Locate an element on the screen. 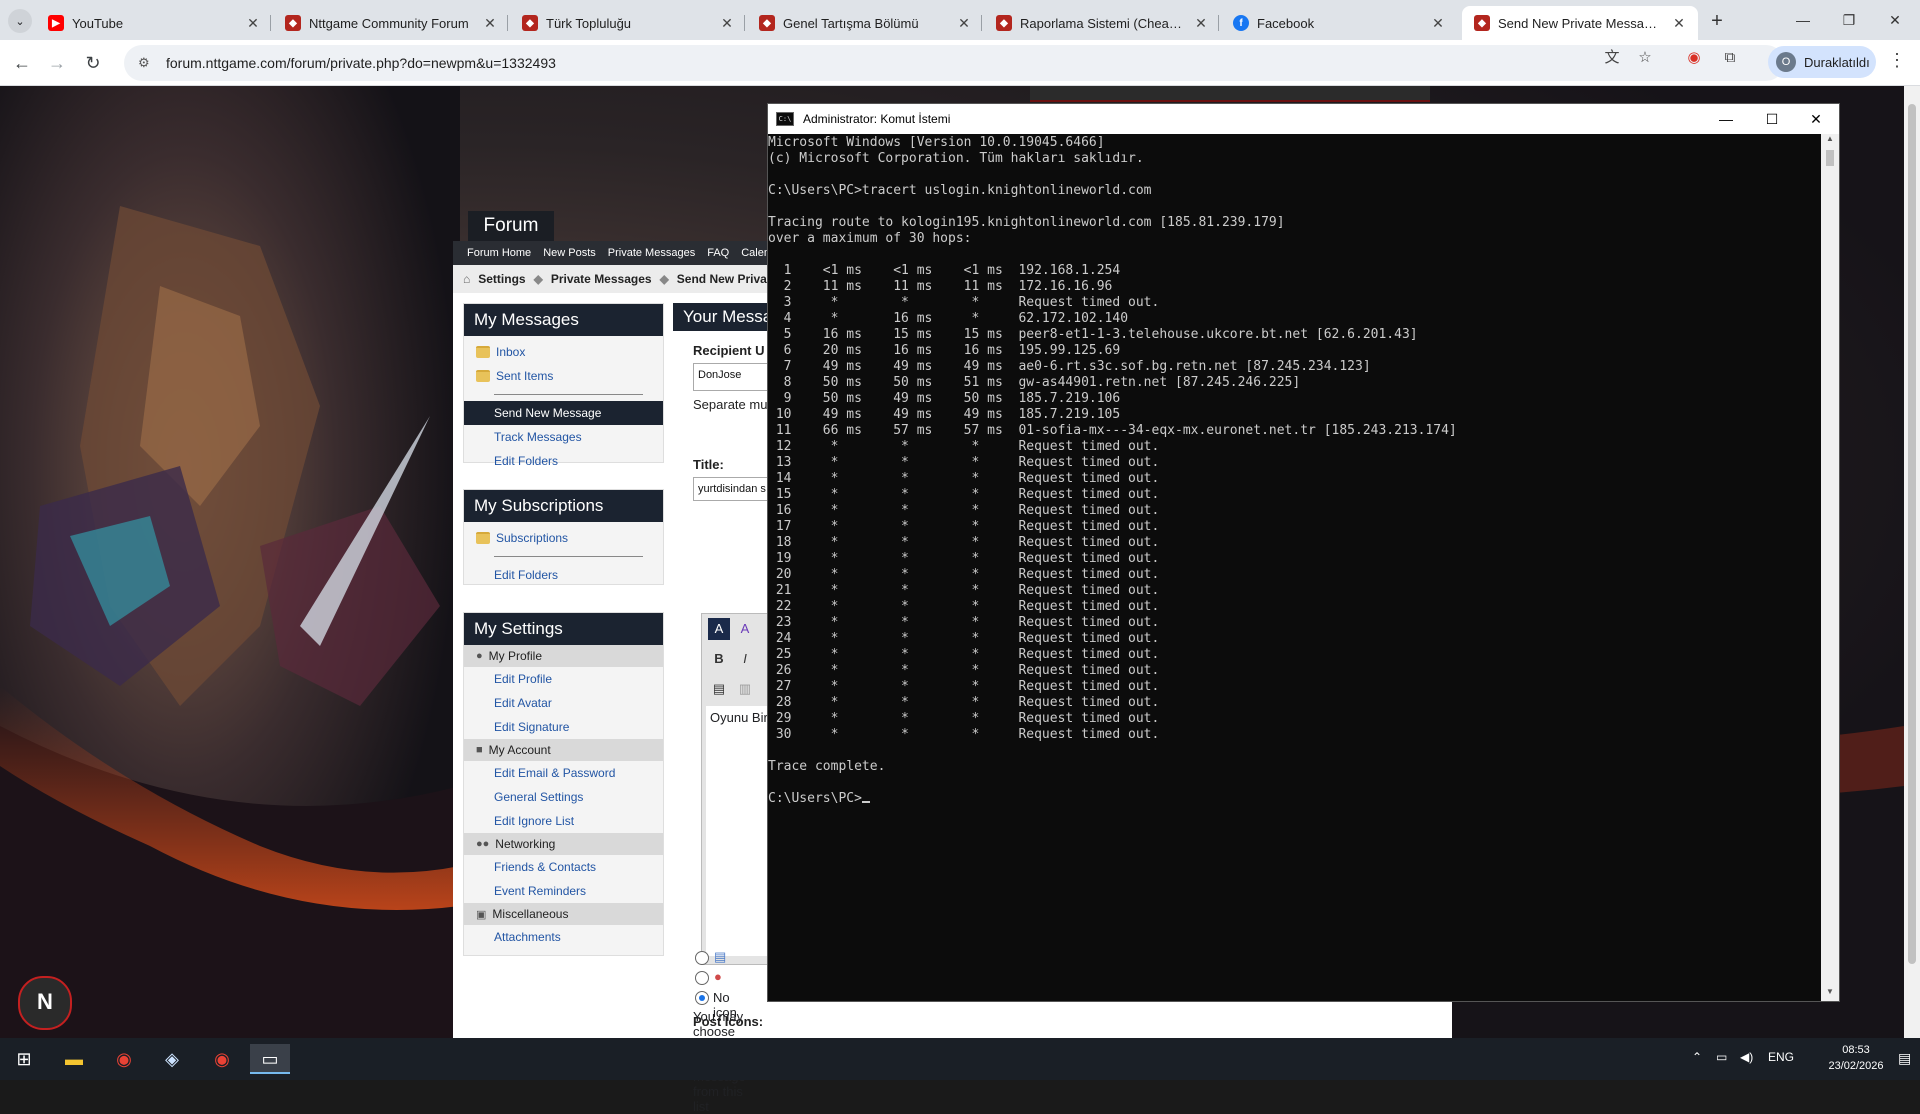 The image size is (1920, 1114). reload-button: ↻ is located at coordinates (93, 63).